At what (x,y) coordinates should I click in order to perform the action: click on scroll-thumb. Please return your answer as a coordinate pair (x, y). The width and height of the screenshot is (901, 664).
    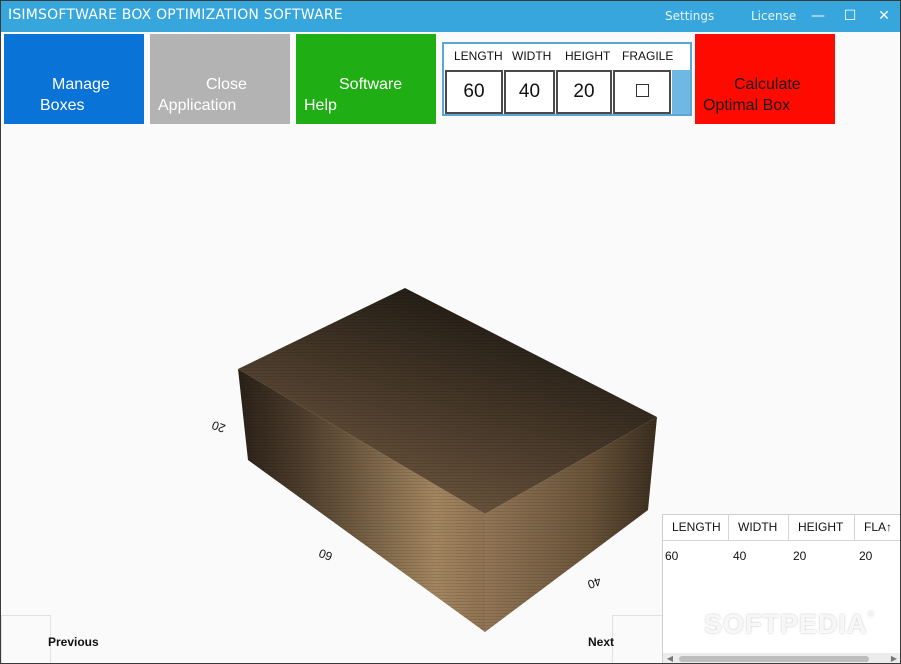
    Looking at the image, I should click on (774, 659).